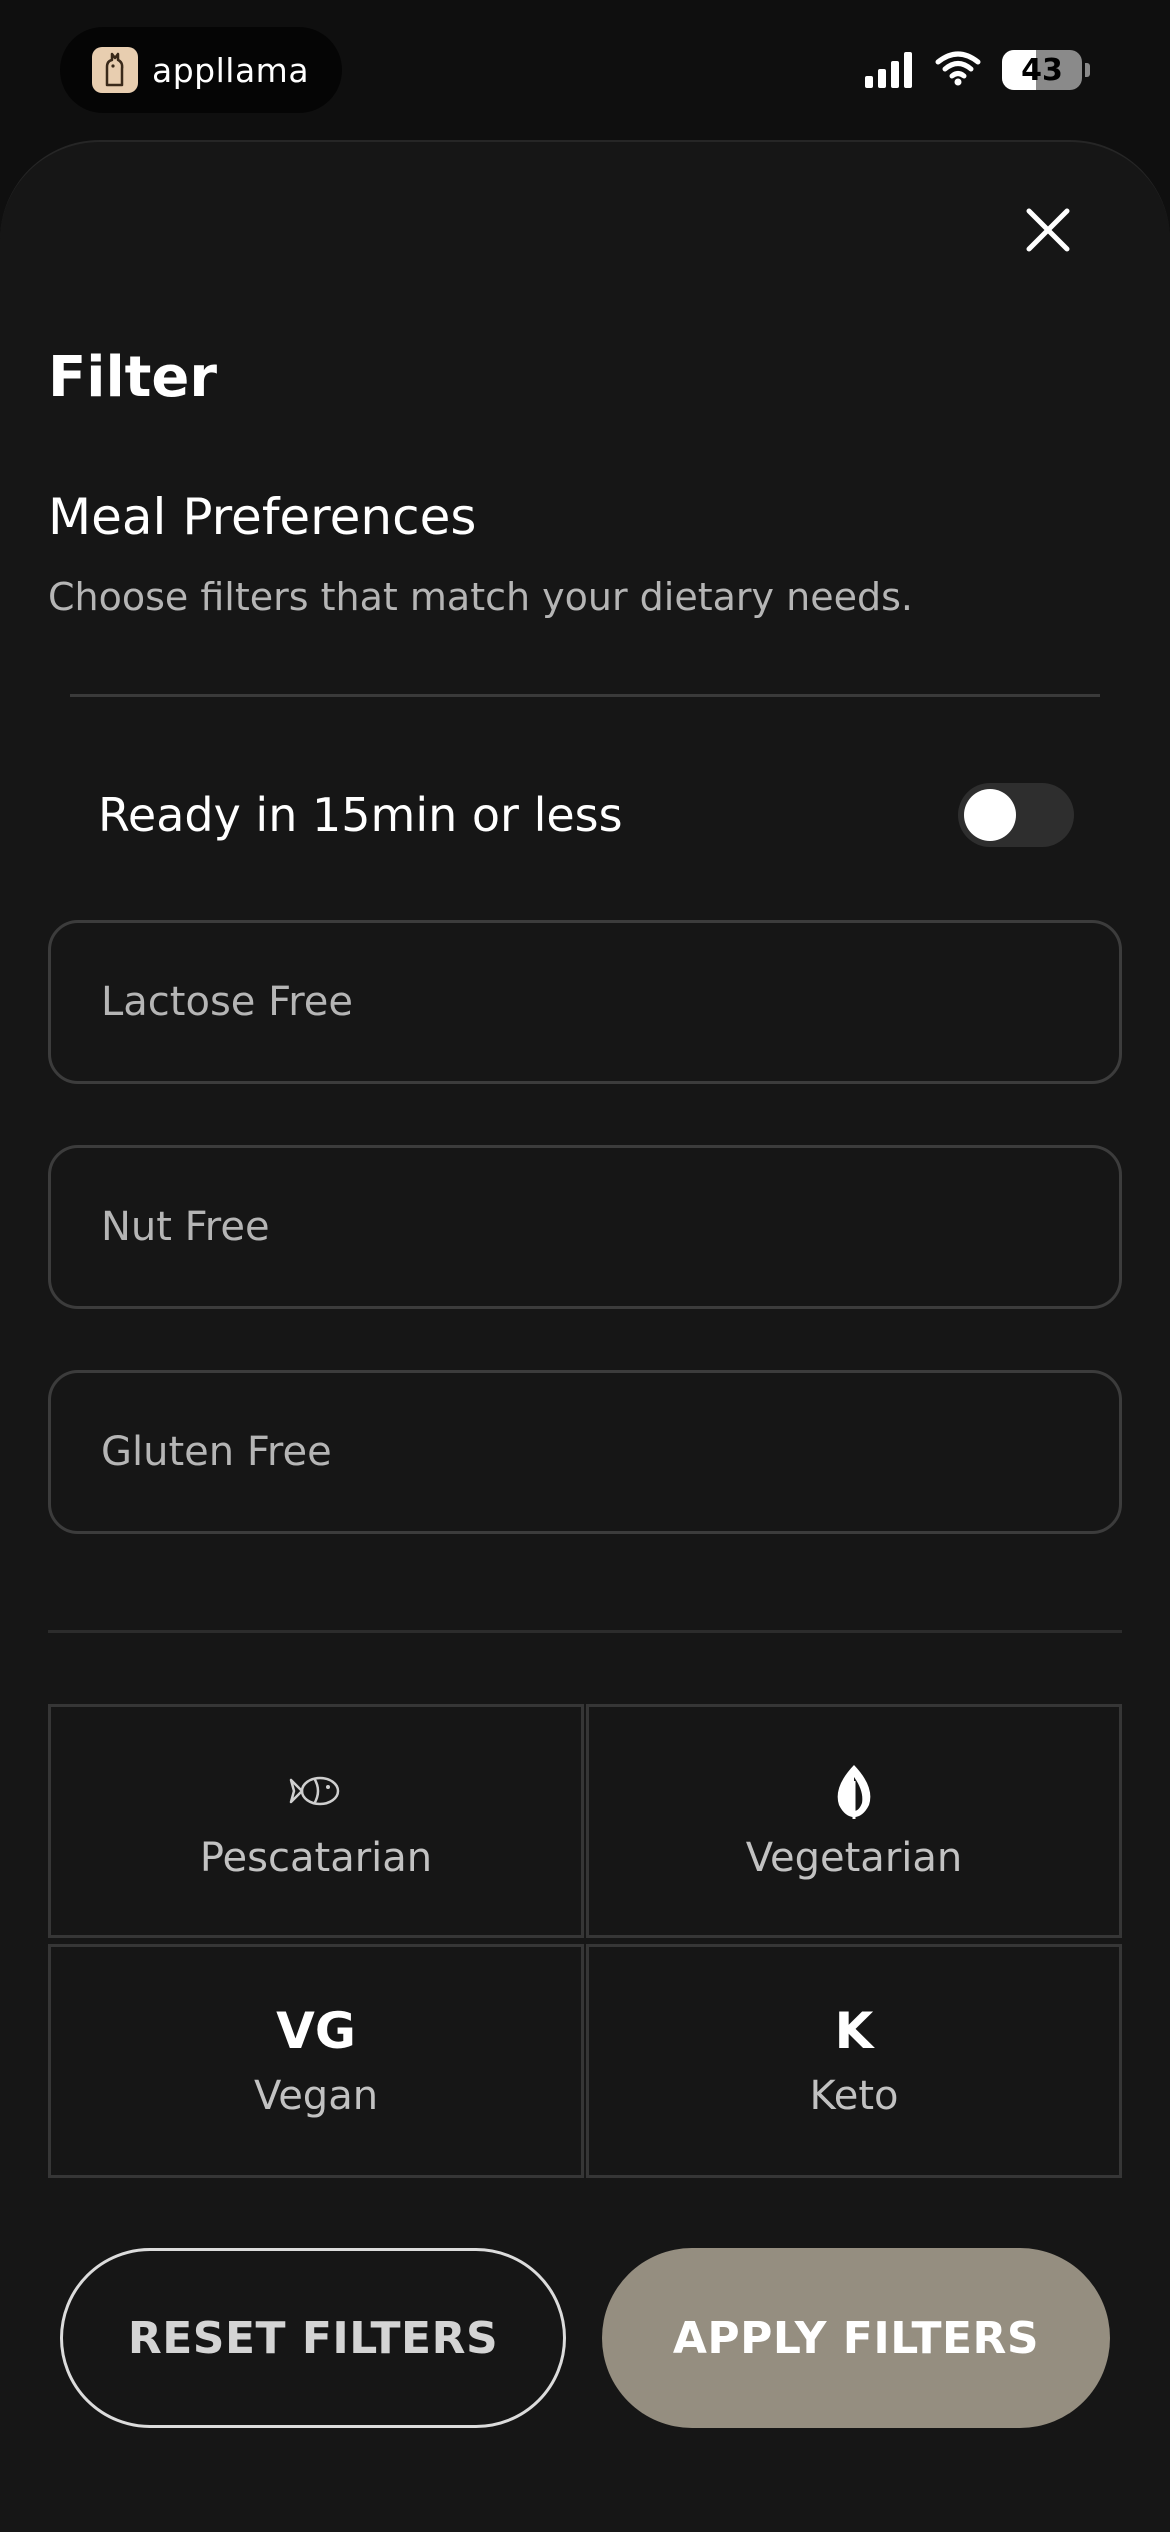 The image size is (1170, 2532). I want to click on diet-tile-vegan: VG Vegan, so click(316, 2061).